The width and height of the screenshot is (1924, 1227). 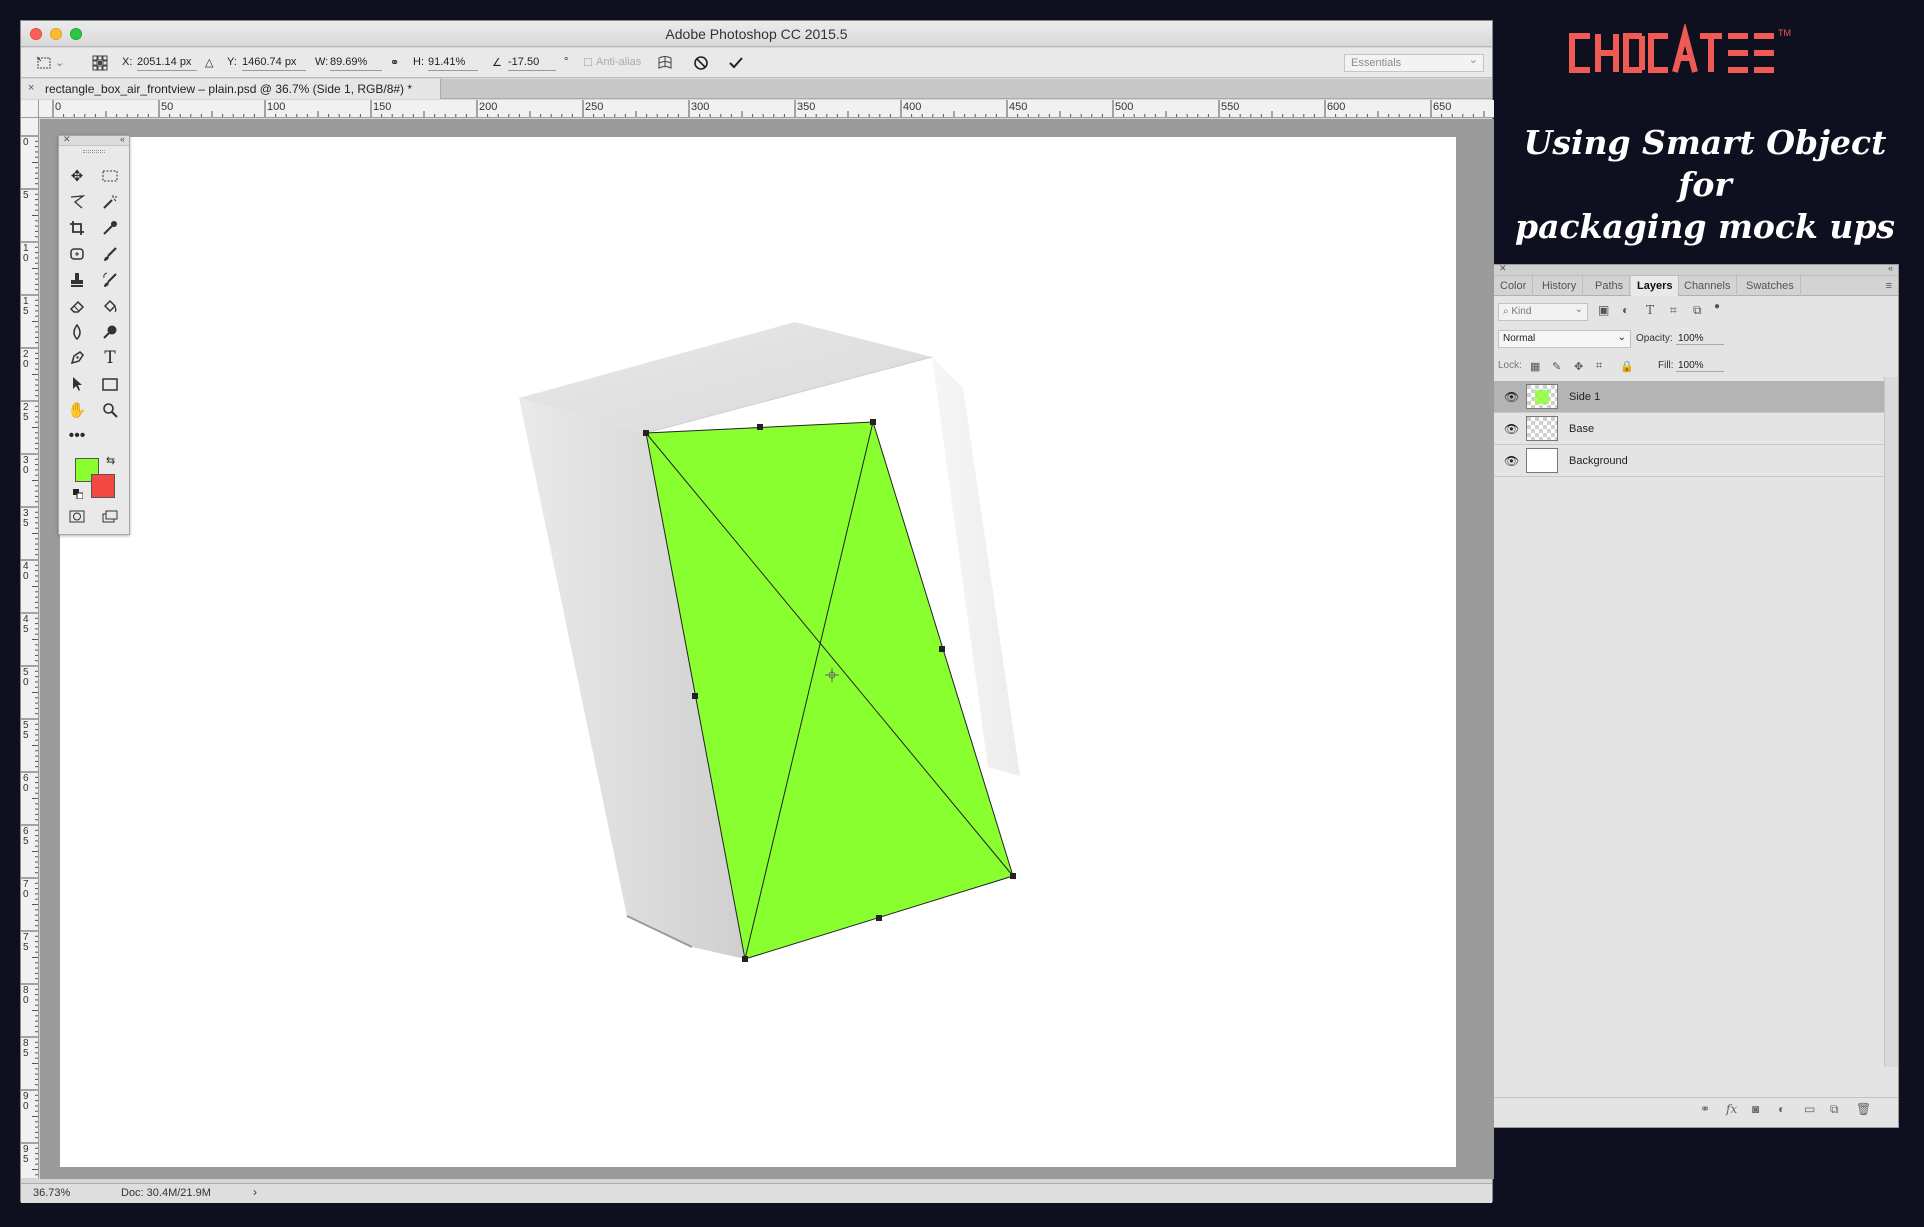 What do you see at coordinates (78, 493) in the screenshot?
I see `default-colors-icon` at bounding box center [78, 493].